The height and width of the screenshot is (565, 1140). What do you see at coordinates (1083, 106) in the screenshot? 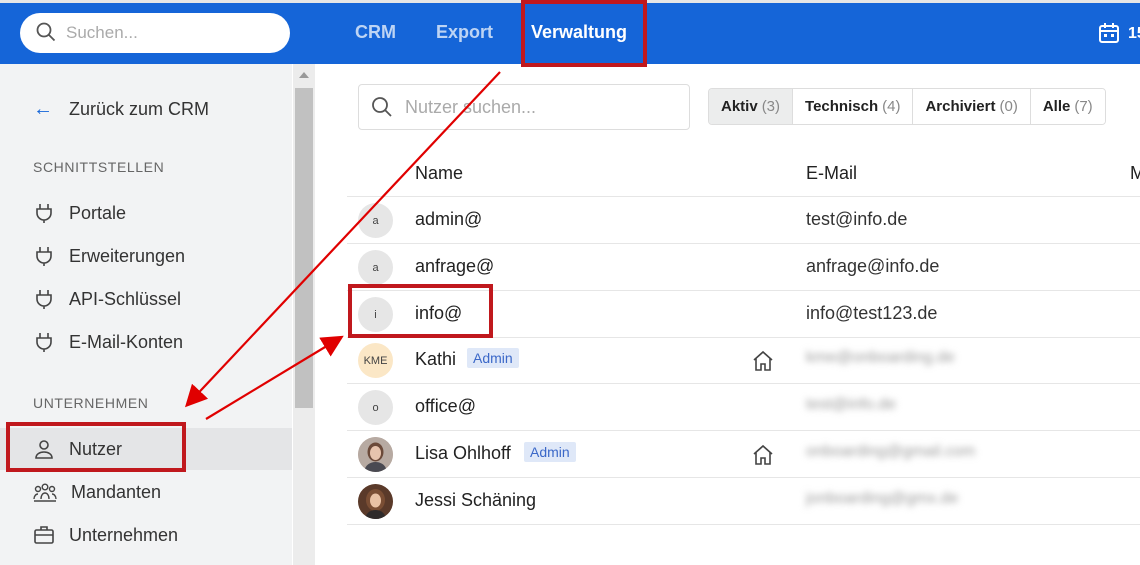
I see `filter-count: (7)` at bounding box center [1083, 106].